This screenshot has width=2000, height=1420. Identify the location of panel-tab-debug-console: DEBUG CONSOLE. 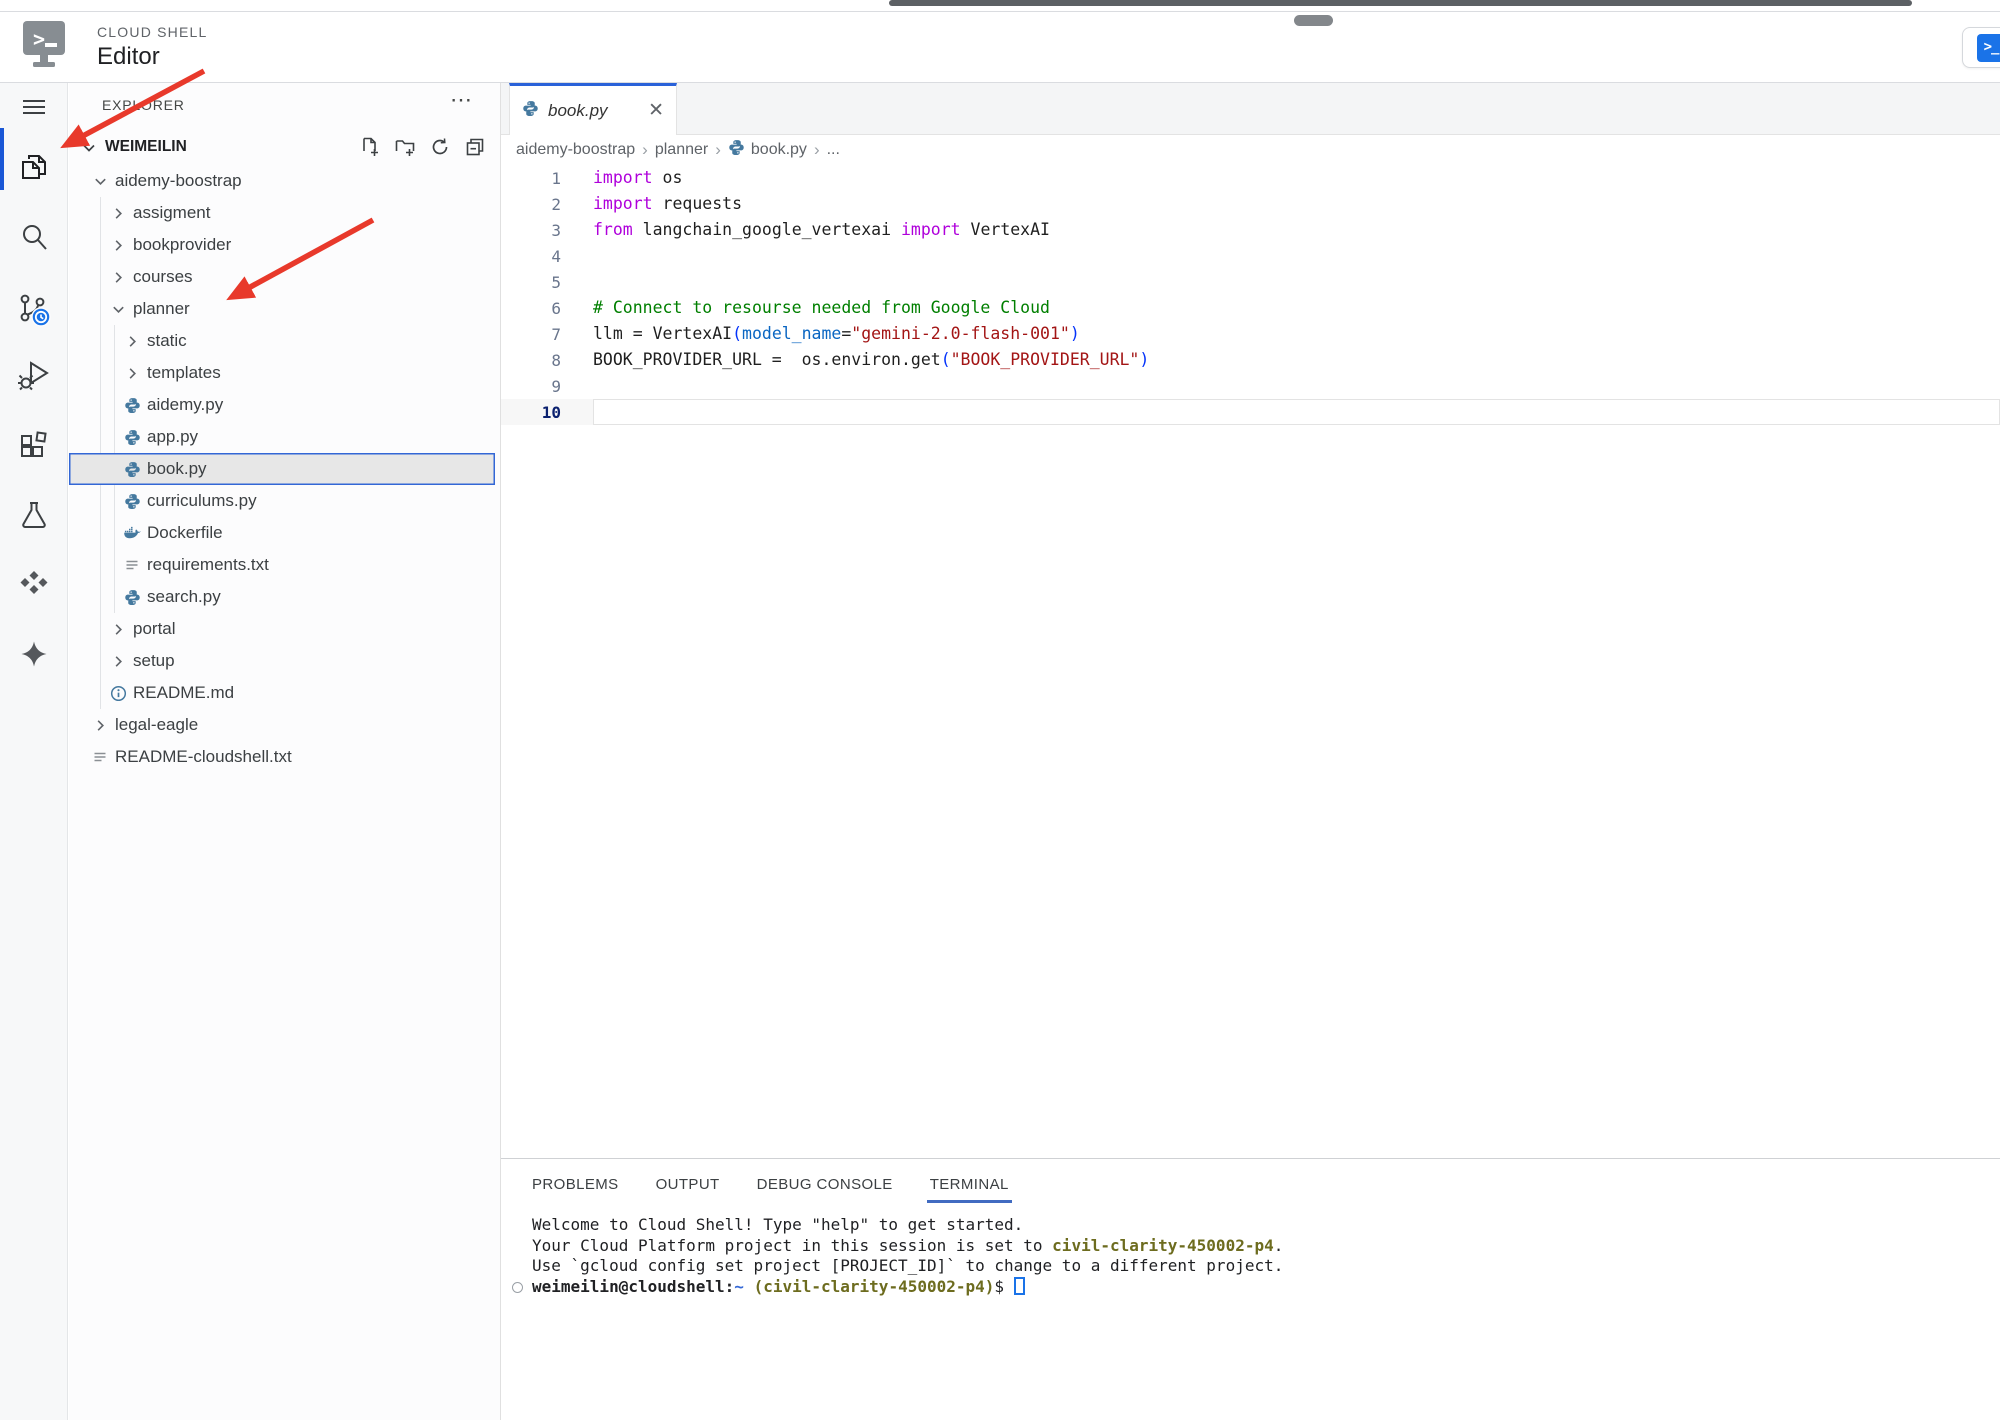
(825, 1184).